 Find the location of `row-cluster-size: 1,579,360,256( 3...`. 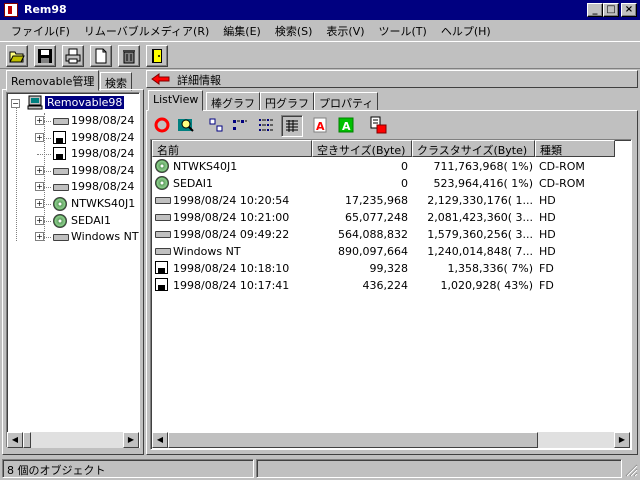

row-cluster-size: 1,579,360,256( 3... is located at coordinates (480, 234).